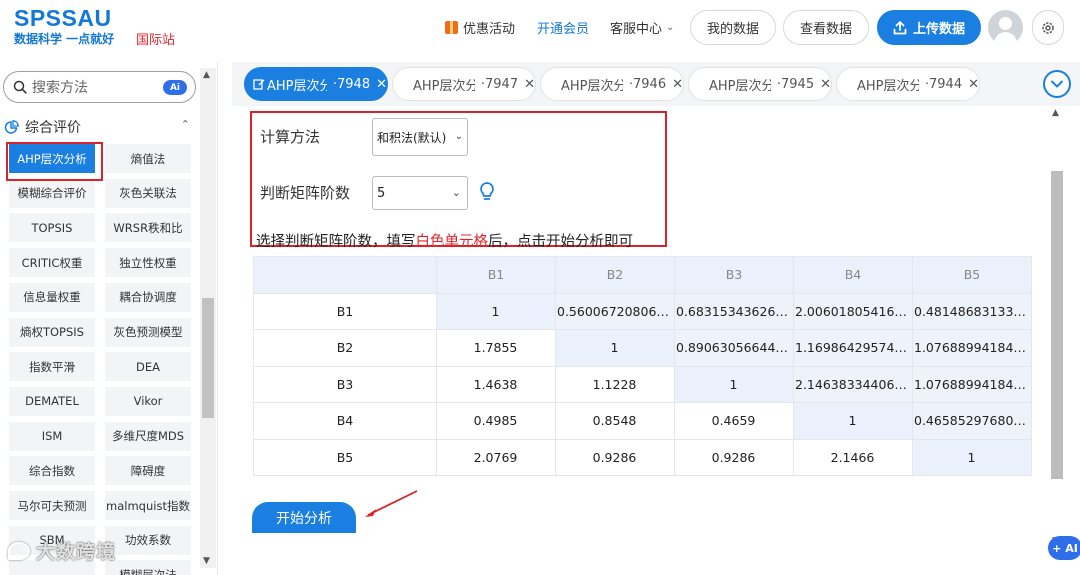 Image resolution: width=1080 pixels, height=575 pixels. Describe the element at coordinates (148, 332) in the screenshot. I see `method-item: 灰色预测模型` at that location.